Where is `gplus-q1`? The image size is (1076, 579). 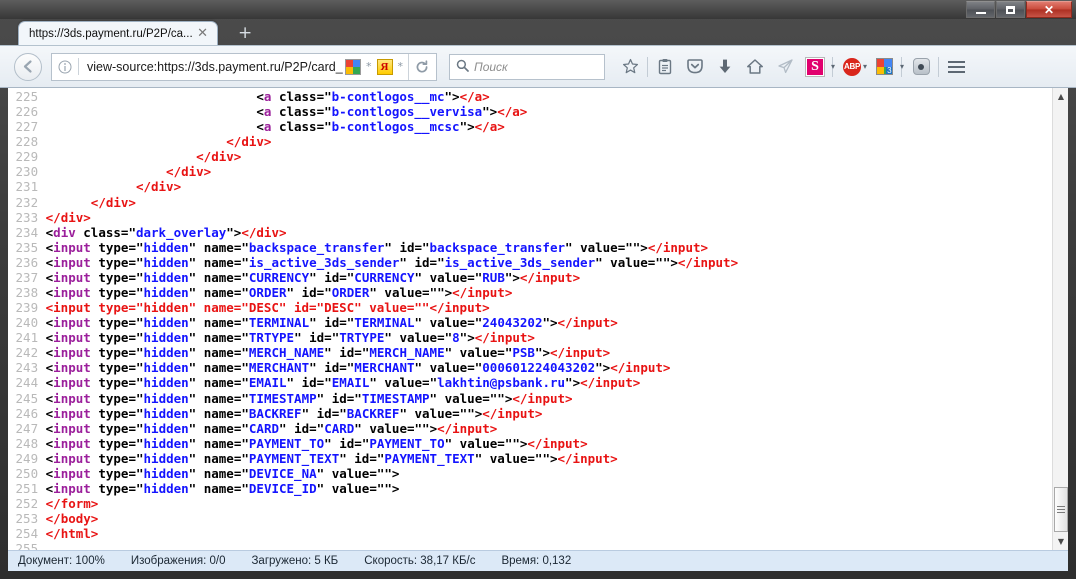
gplus-q1 is located at coordinates (880, 63).